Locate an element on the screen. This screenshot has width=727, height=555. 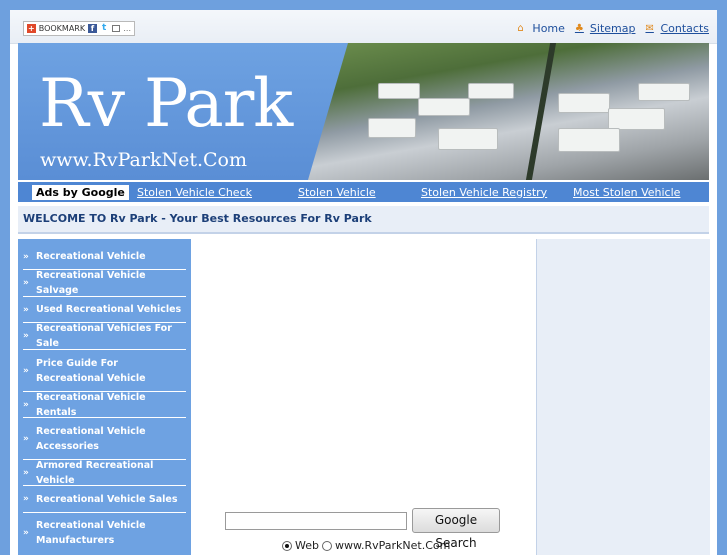
rv-park-photo is located at coordinates (508, 111).